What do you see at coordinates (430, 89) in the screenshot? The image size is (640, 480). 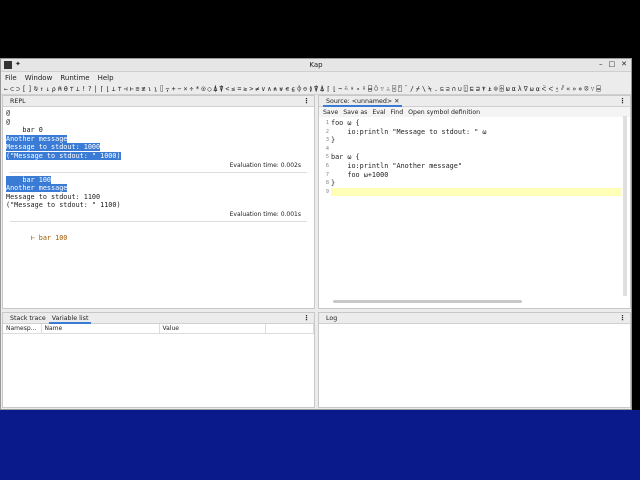 I see `symbol-button: ⍀` at bounding box center [430, 89].